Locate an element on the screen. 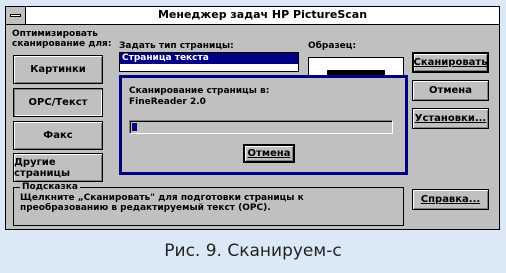 The height and width of the screenshot is (273, 506). title-bar: Менеджер задач HP PictureScan is located at coordinates (252, 16).